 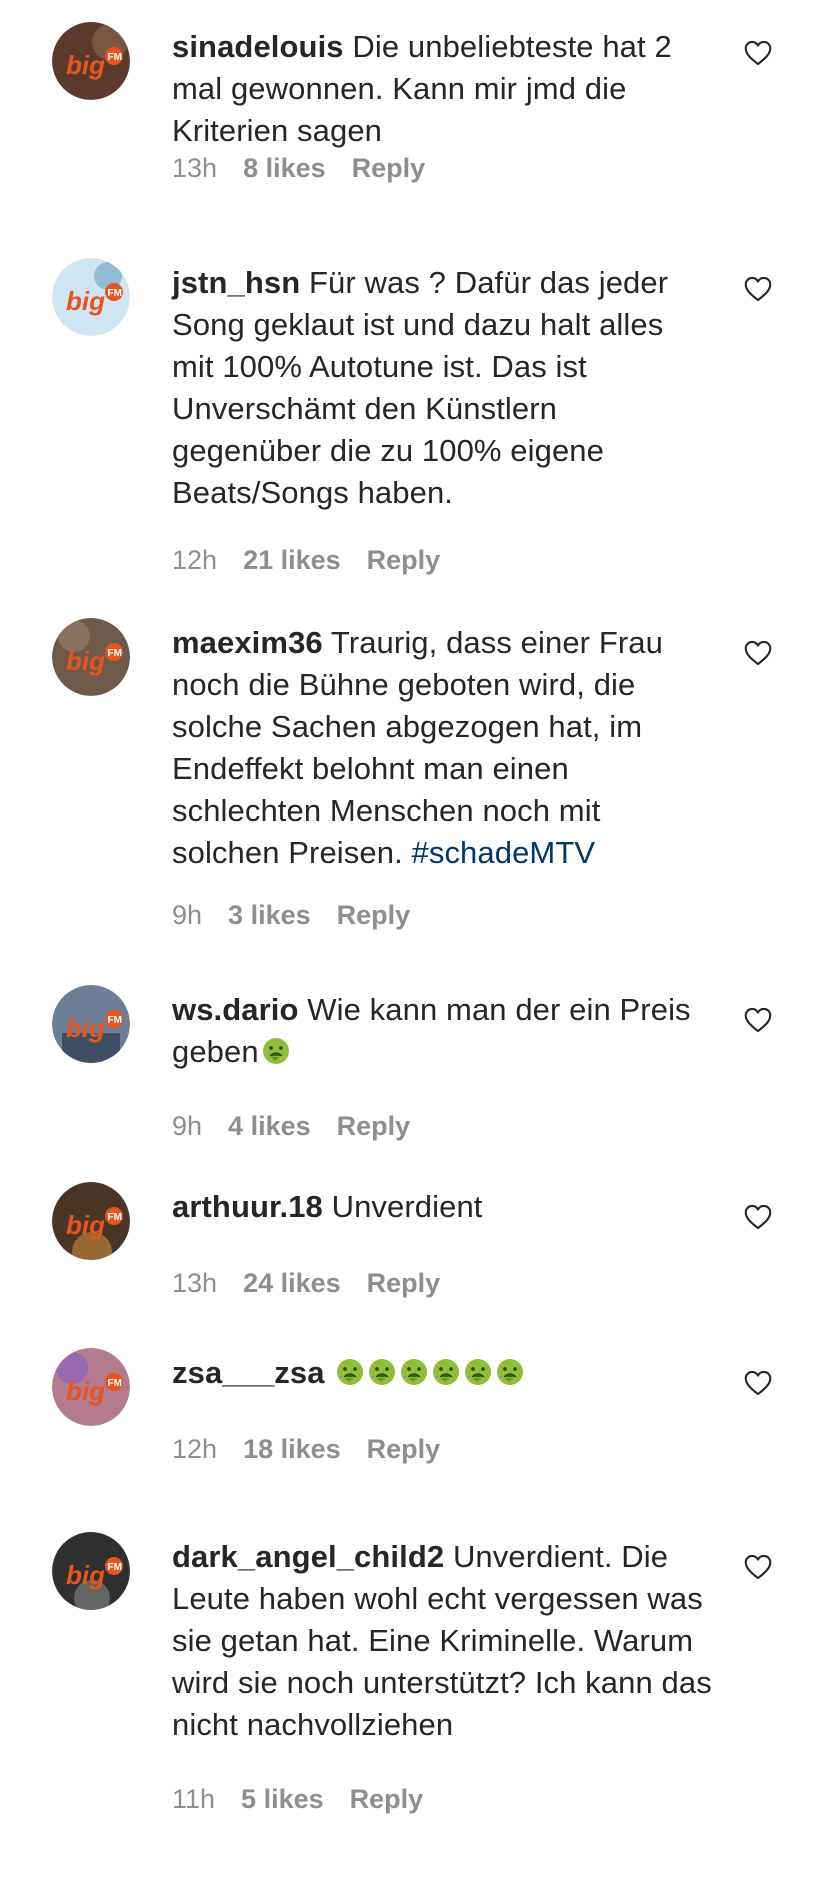 What do you see at coordinates (258, 46) in the screenshot?
I see `comment-username: sinadelouis` at bounding box center [258, 46].